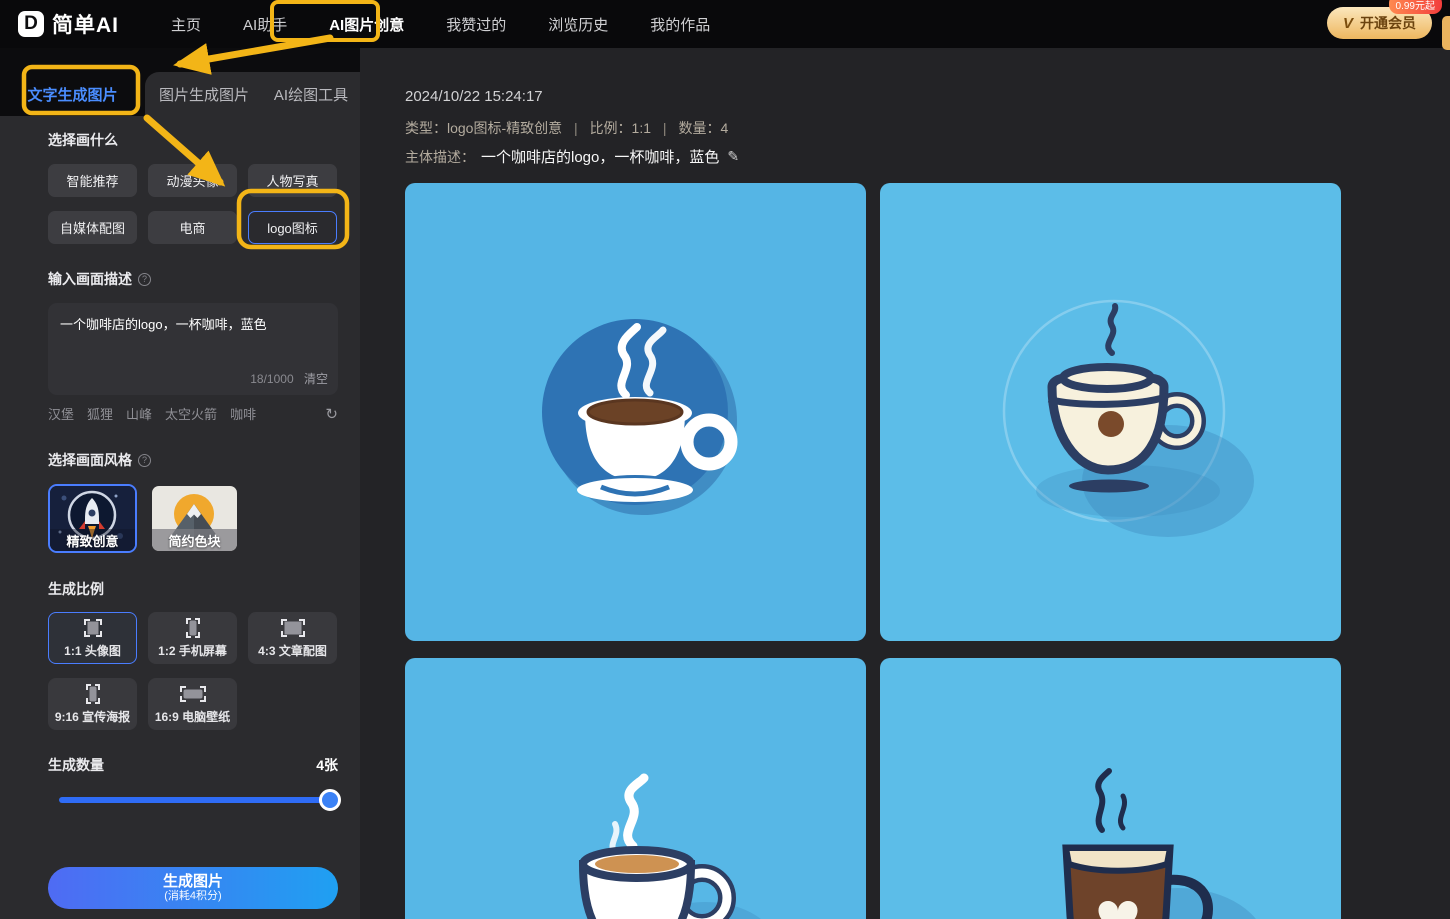 The height and width of the screenshot is (919, 1450). I want to click on generate-button: 生成图片 (消耗4积分), so click(193, 888).